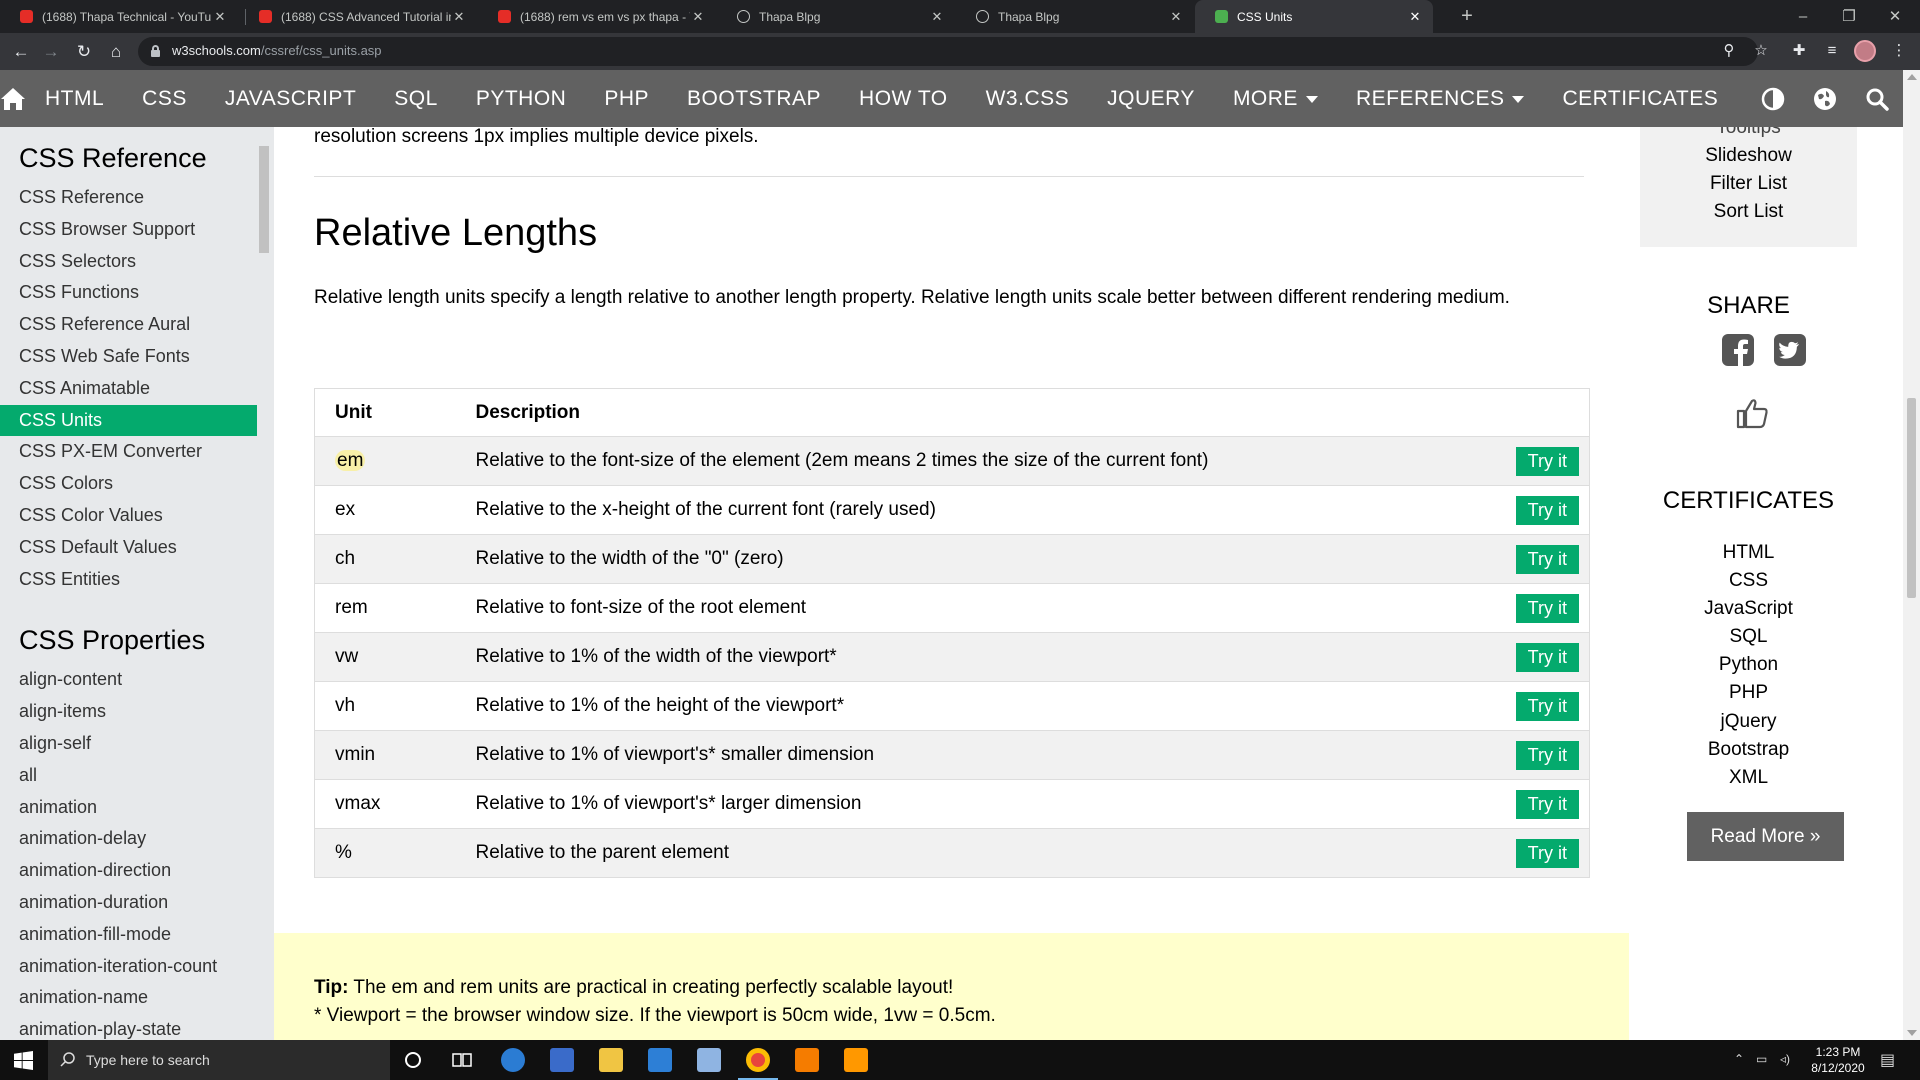 This screenshot has height=1080, width=1920. Describe the element at coordinates (462, 1060) in the screenshot. I see `task-view-icon` at that location.